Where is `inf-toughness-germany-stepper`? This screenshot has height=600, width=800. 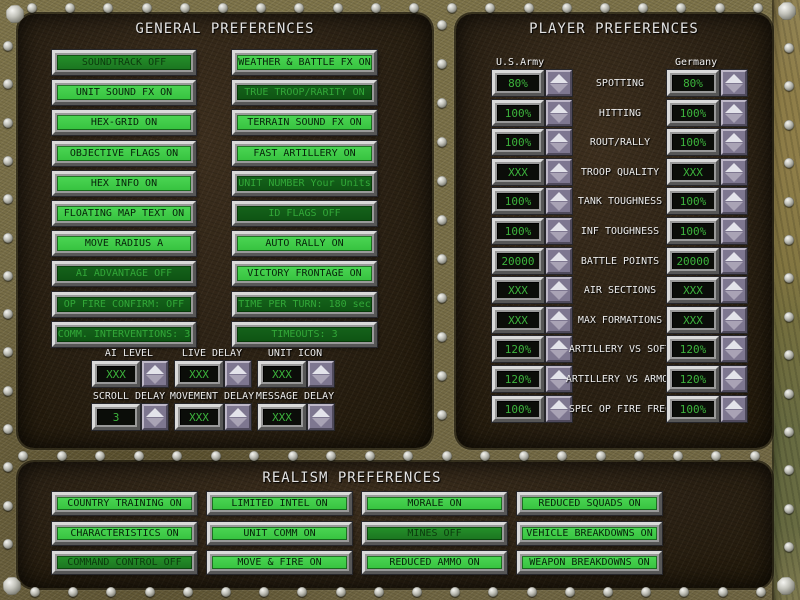
inf-toughness-germany-stepper is located at coordinates (734, 231).